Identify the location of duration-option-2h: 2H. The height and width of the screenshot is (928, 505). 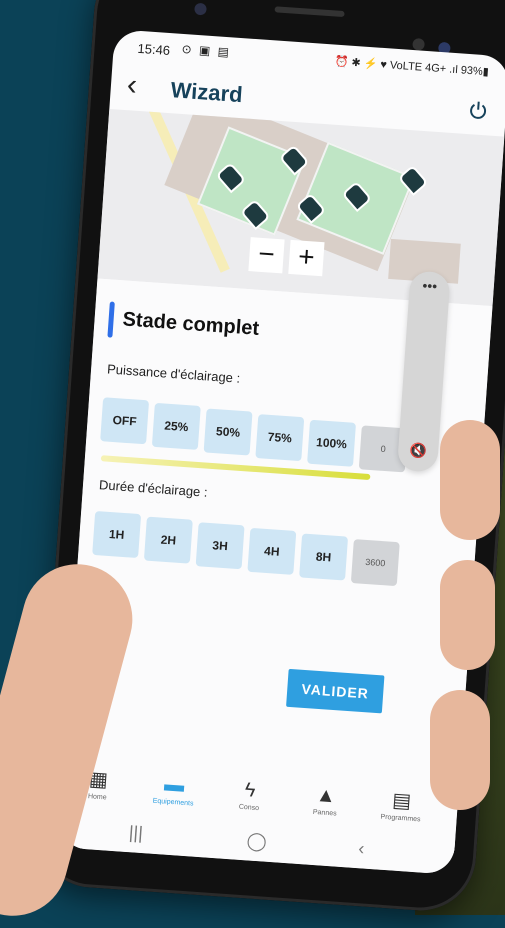
(168, 540).